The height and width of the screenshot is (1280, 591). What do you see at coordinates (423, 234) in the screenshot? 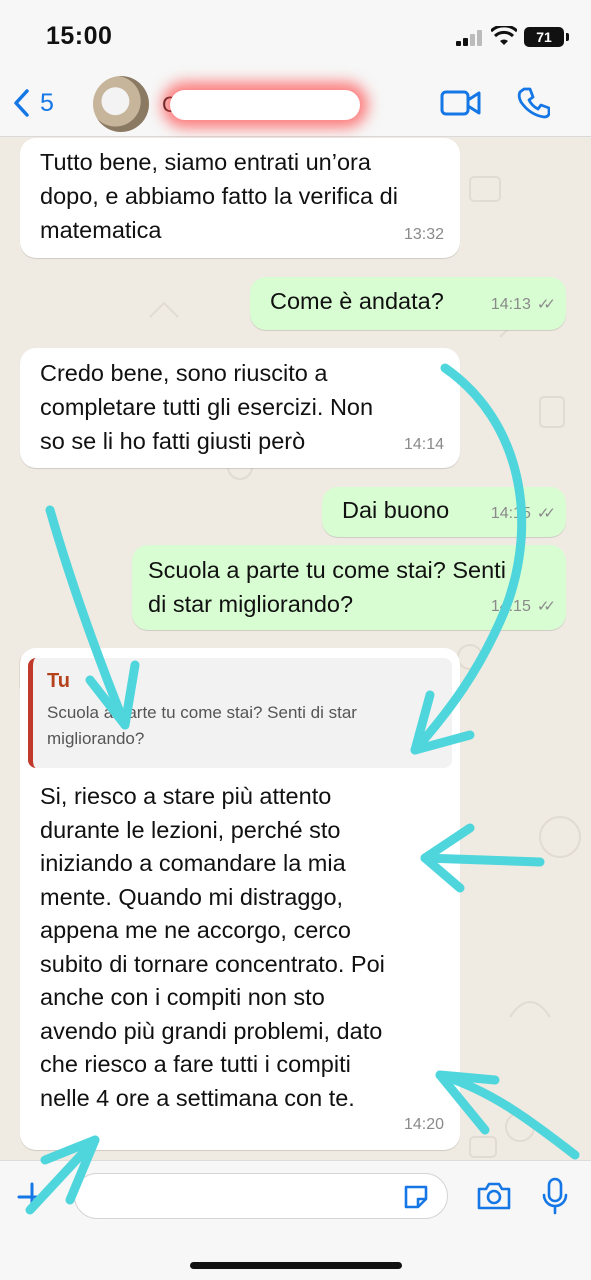
I see `message-time: 13:32` at bounding box center [423, 234].